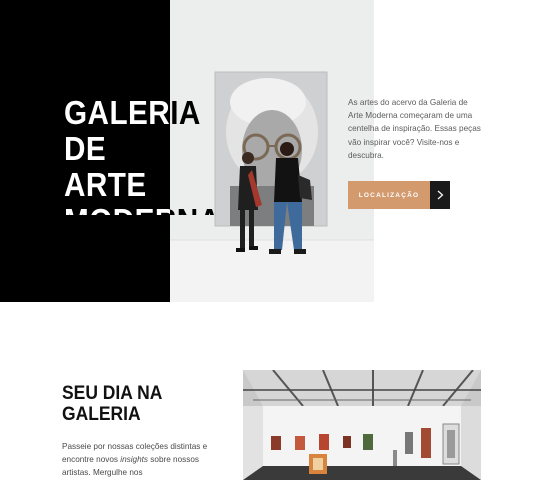 The height and width of the screenshot is (480, 544). What do you see at coordinates (440, 195) in the screenshot?
I see `chevron-right-icon` at bounding box center [440, 195].